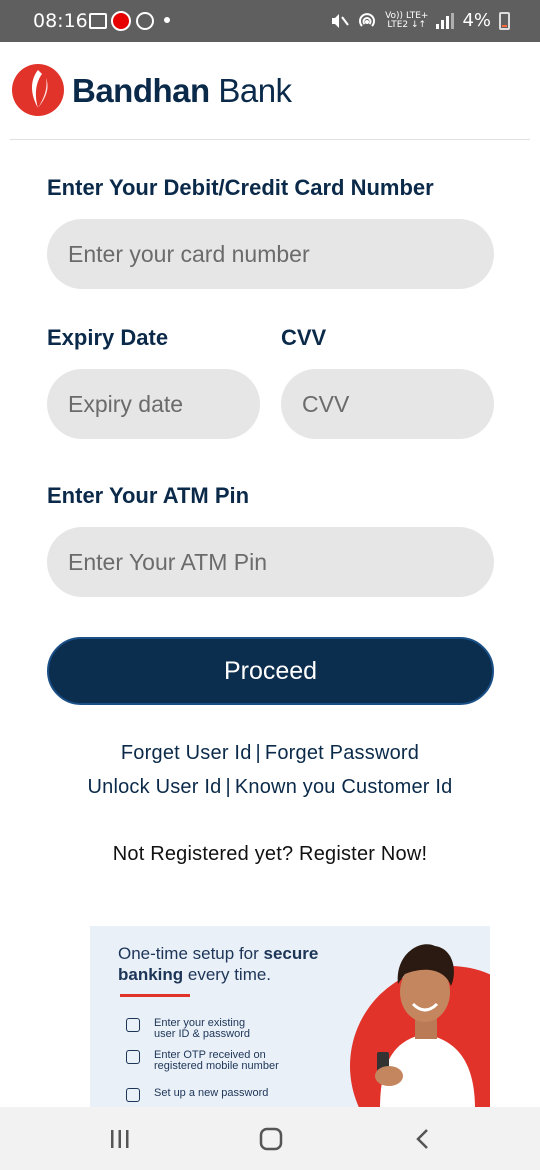  What do you see at coordinates (133, 1025) in the screenshot?
I see `hand-icon` at bounding box center [133, 1025].